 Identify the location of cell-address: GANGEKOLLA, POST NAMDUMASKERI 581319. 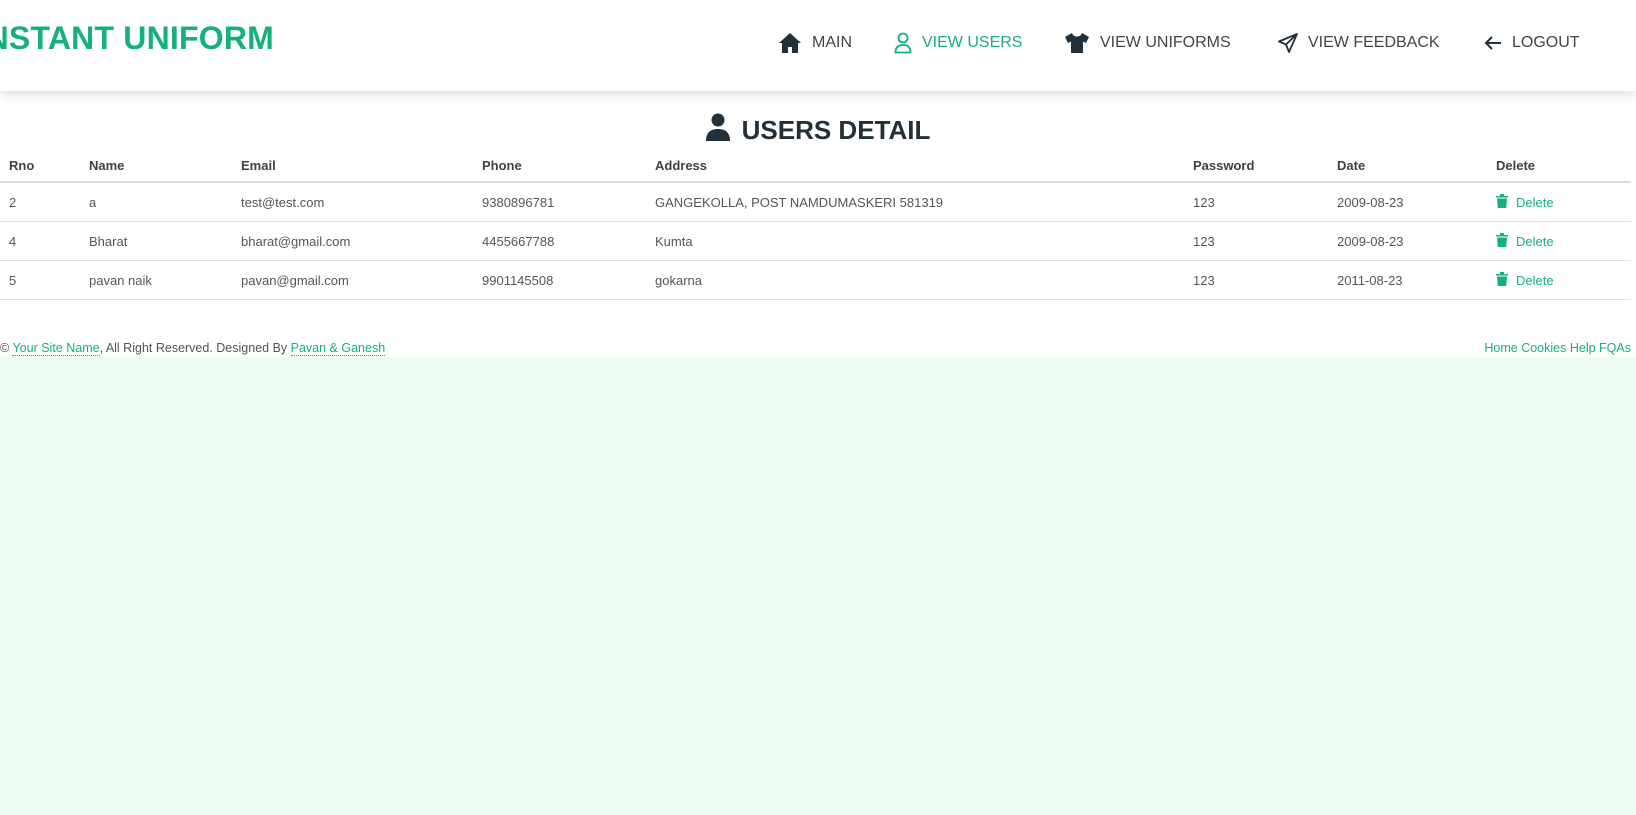
(915, 202).